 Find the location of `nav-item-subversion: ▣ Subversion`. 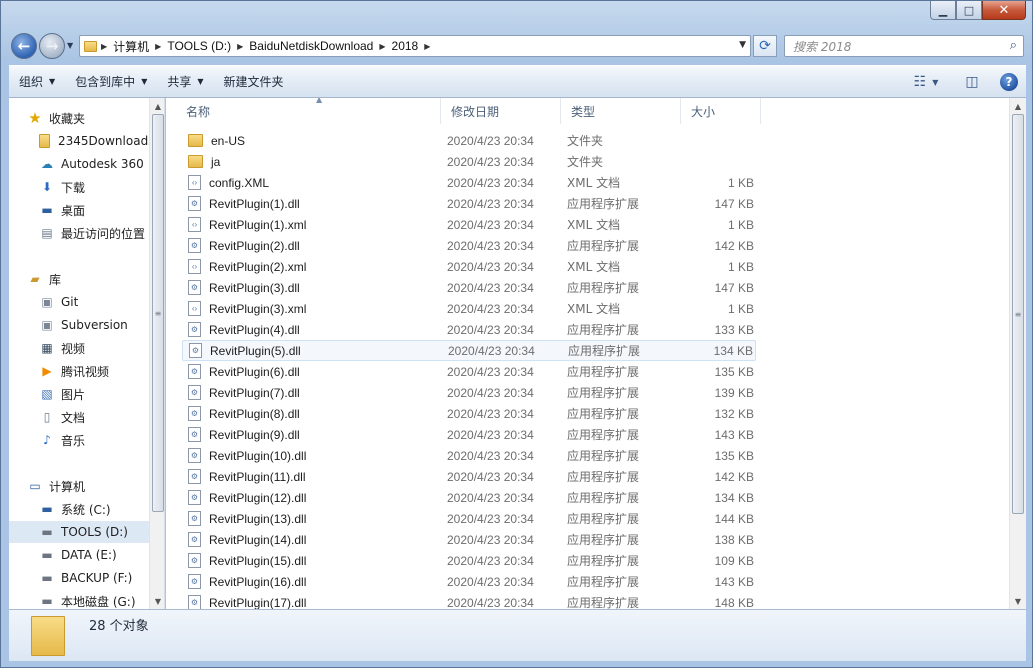

nav-item-subversion: ▣ Subversion is located at coordinates (101, 325).